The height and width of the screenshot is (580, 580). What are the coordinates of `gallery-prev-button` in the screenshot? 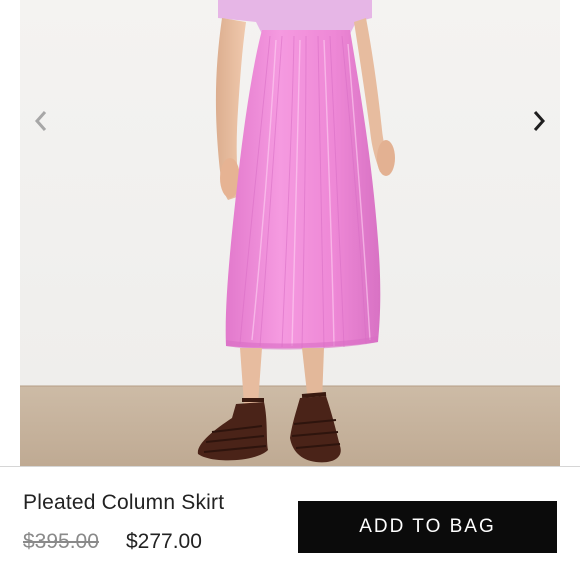 It's located at (41, 123).